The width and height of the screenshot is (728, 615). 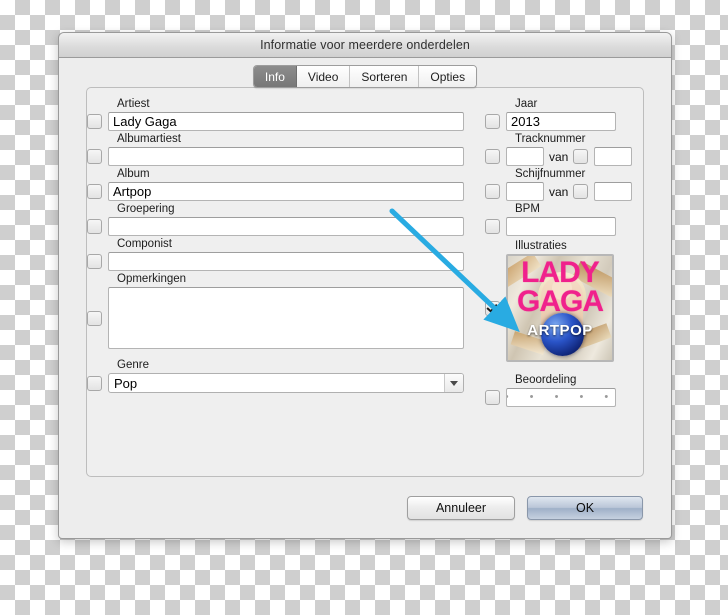 What do you see at coordinates (546, 380) in the screenshot?
I see `label-beoordeling: Beoordeling` at bounding box center [546, 380].